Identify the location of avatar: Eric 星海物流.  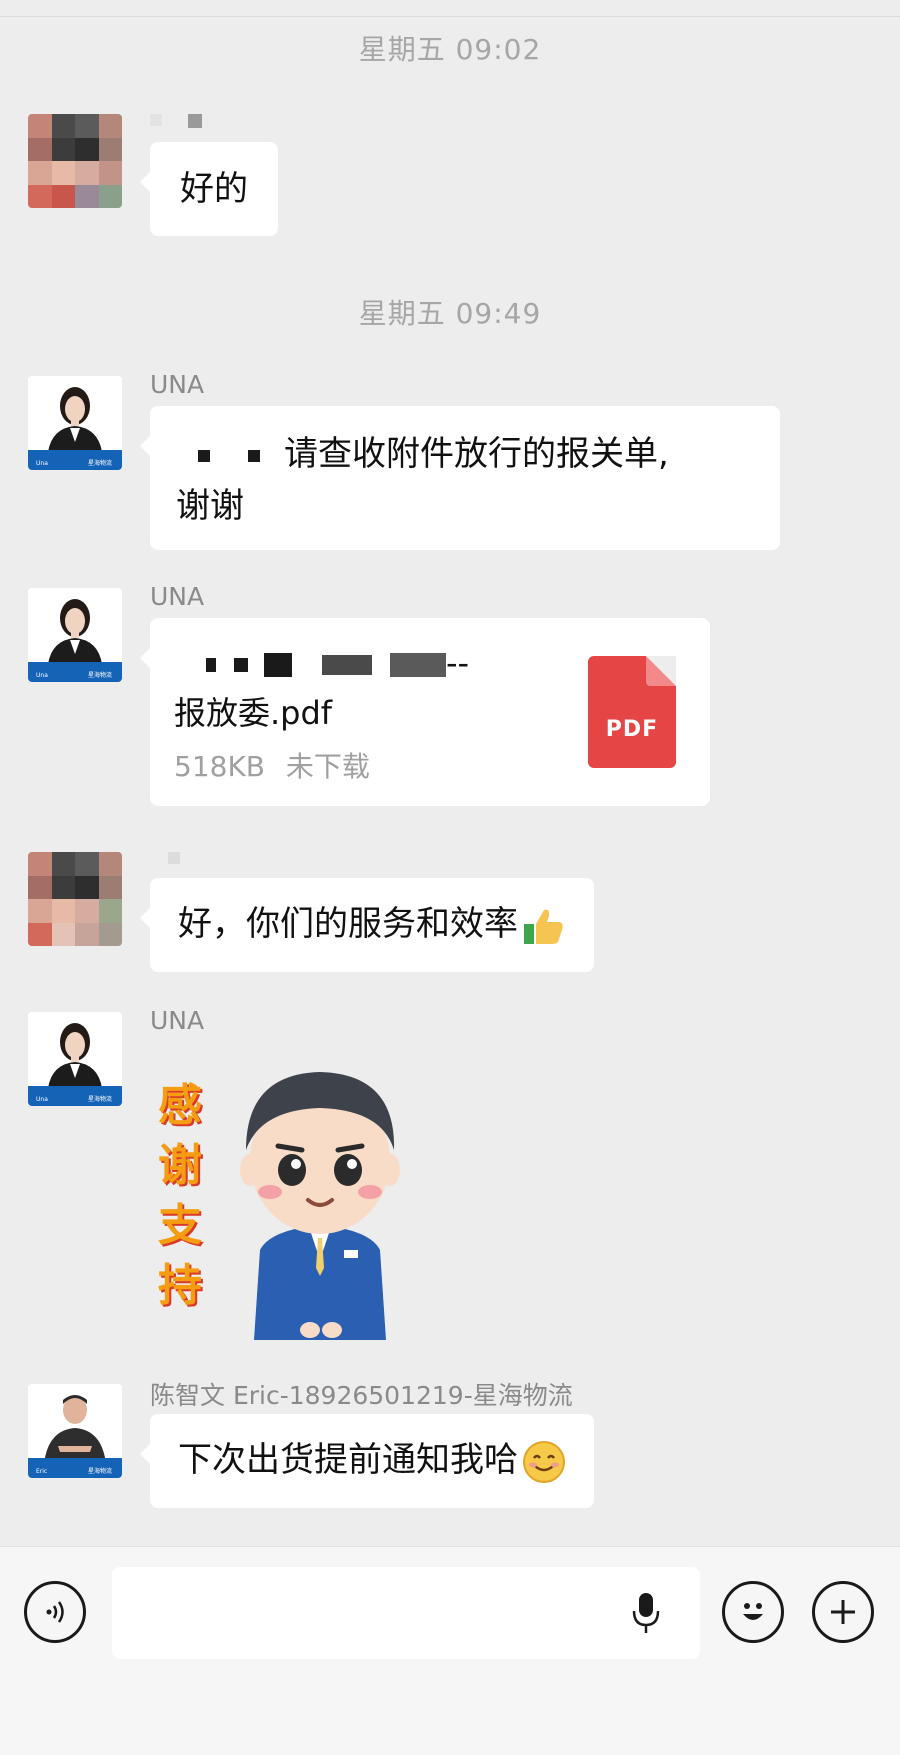
(75, 1431).